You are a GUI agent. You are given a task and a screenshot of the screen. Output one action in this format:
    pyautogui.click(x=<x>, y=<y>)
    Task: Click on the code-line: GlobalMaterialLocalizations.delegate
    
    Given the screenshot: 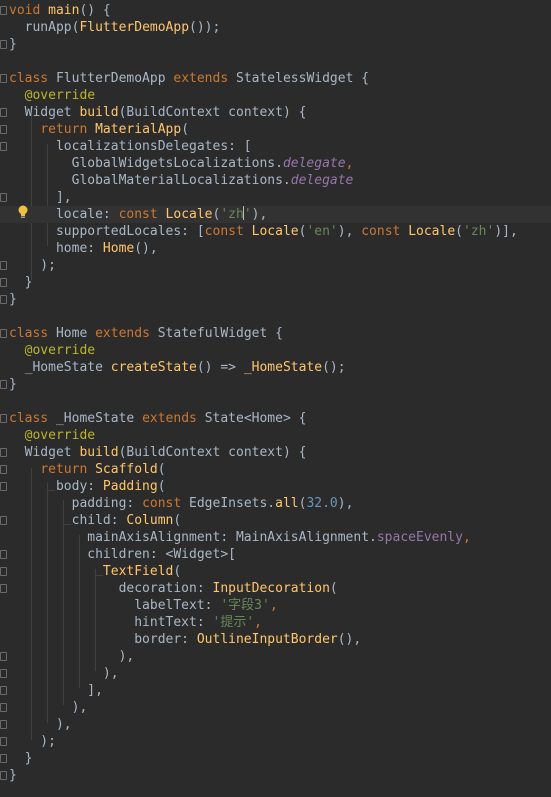 What is the action you would take?
    pyautogui.click(x=275, y=180)
    